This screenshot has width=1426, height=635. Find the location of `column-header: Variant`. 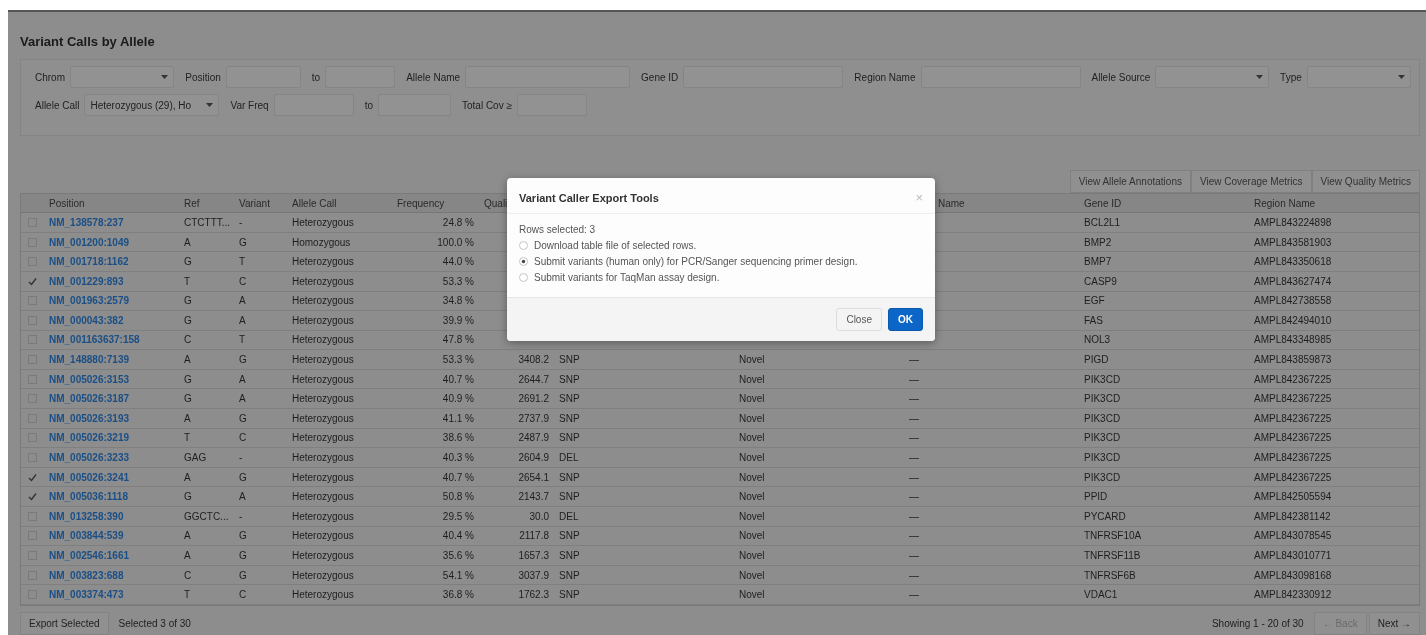

column-header: Variant is located at coordinates (254, 203).